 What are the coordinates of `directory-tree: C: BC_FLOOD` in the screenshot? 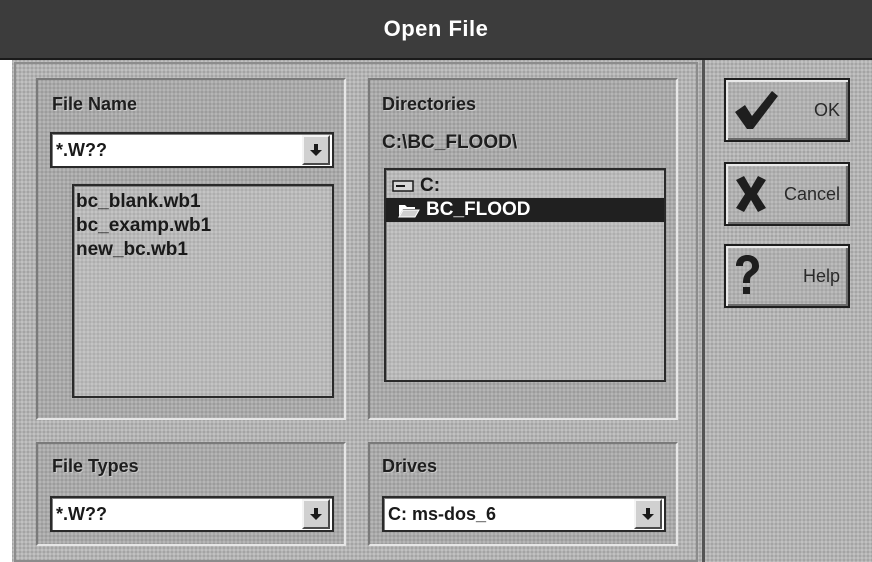 It's located at (525, 275).